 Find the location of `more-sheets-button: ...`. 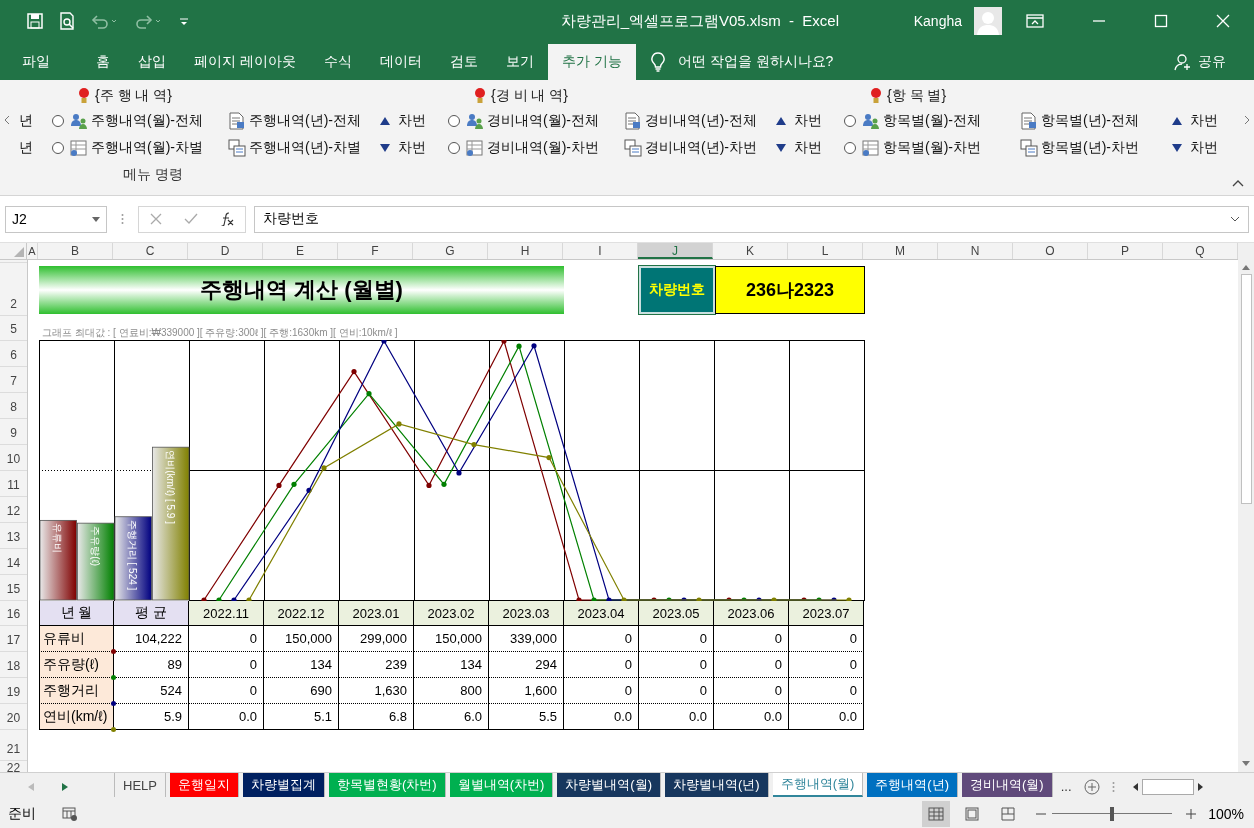

more-sheets-button: ... is located at coordinates (1066, 786).